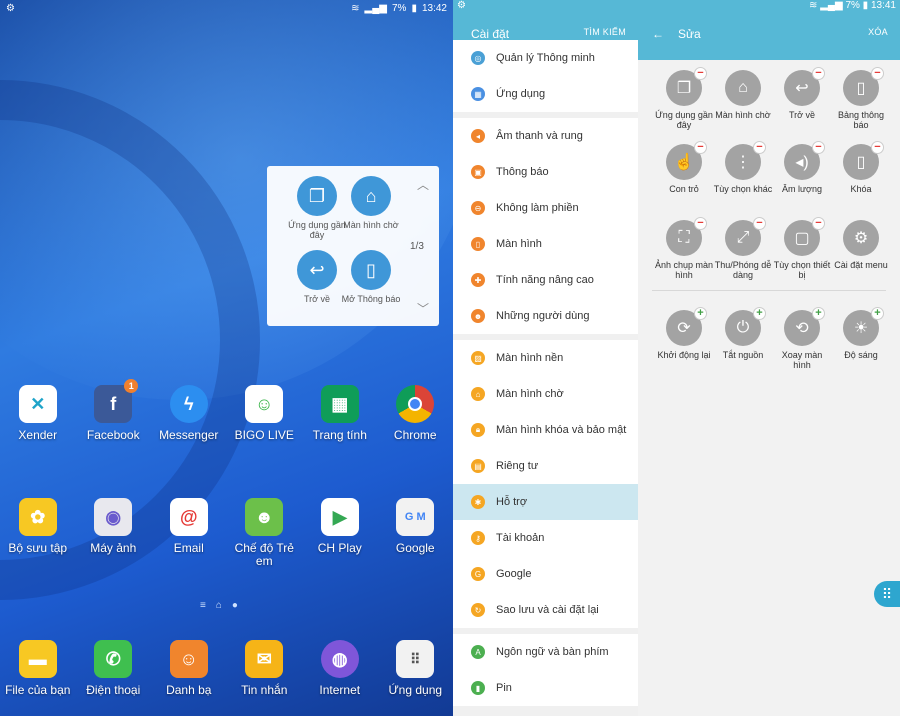  I want to click on app-phone: ✆ Điện thoại, so click(113, 668).